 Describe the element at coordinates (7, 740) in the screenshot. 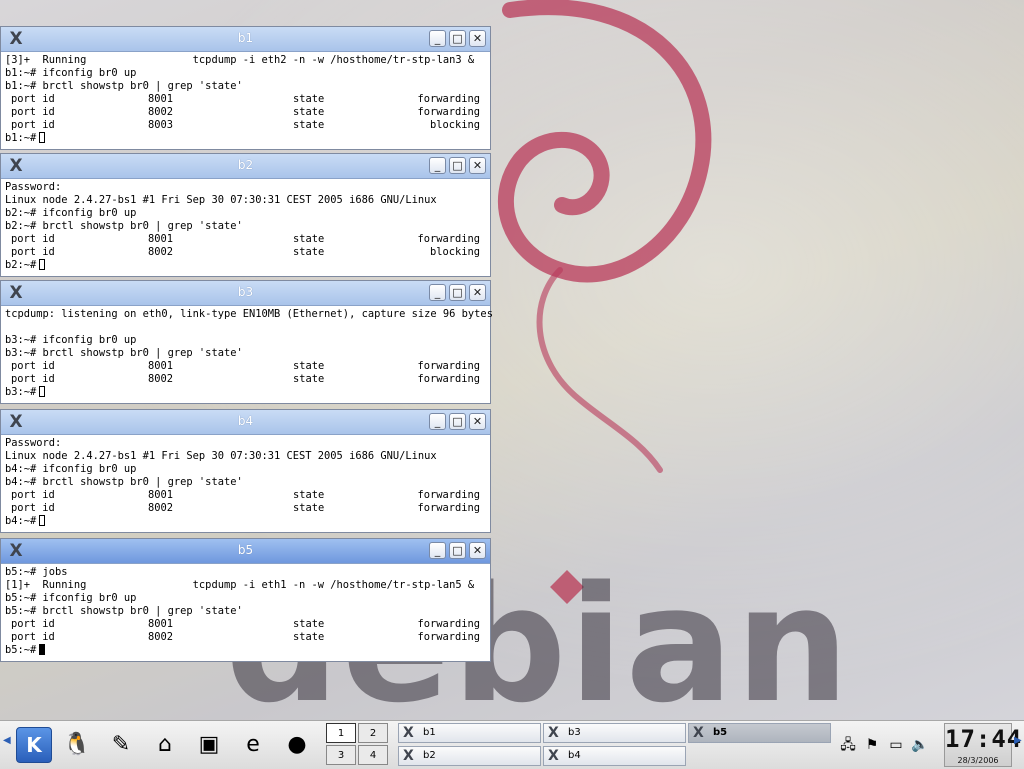

I see `panel-hide-left-arrow-icon: ◀` at that location.